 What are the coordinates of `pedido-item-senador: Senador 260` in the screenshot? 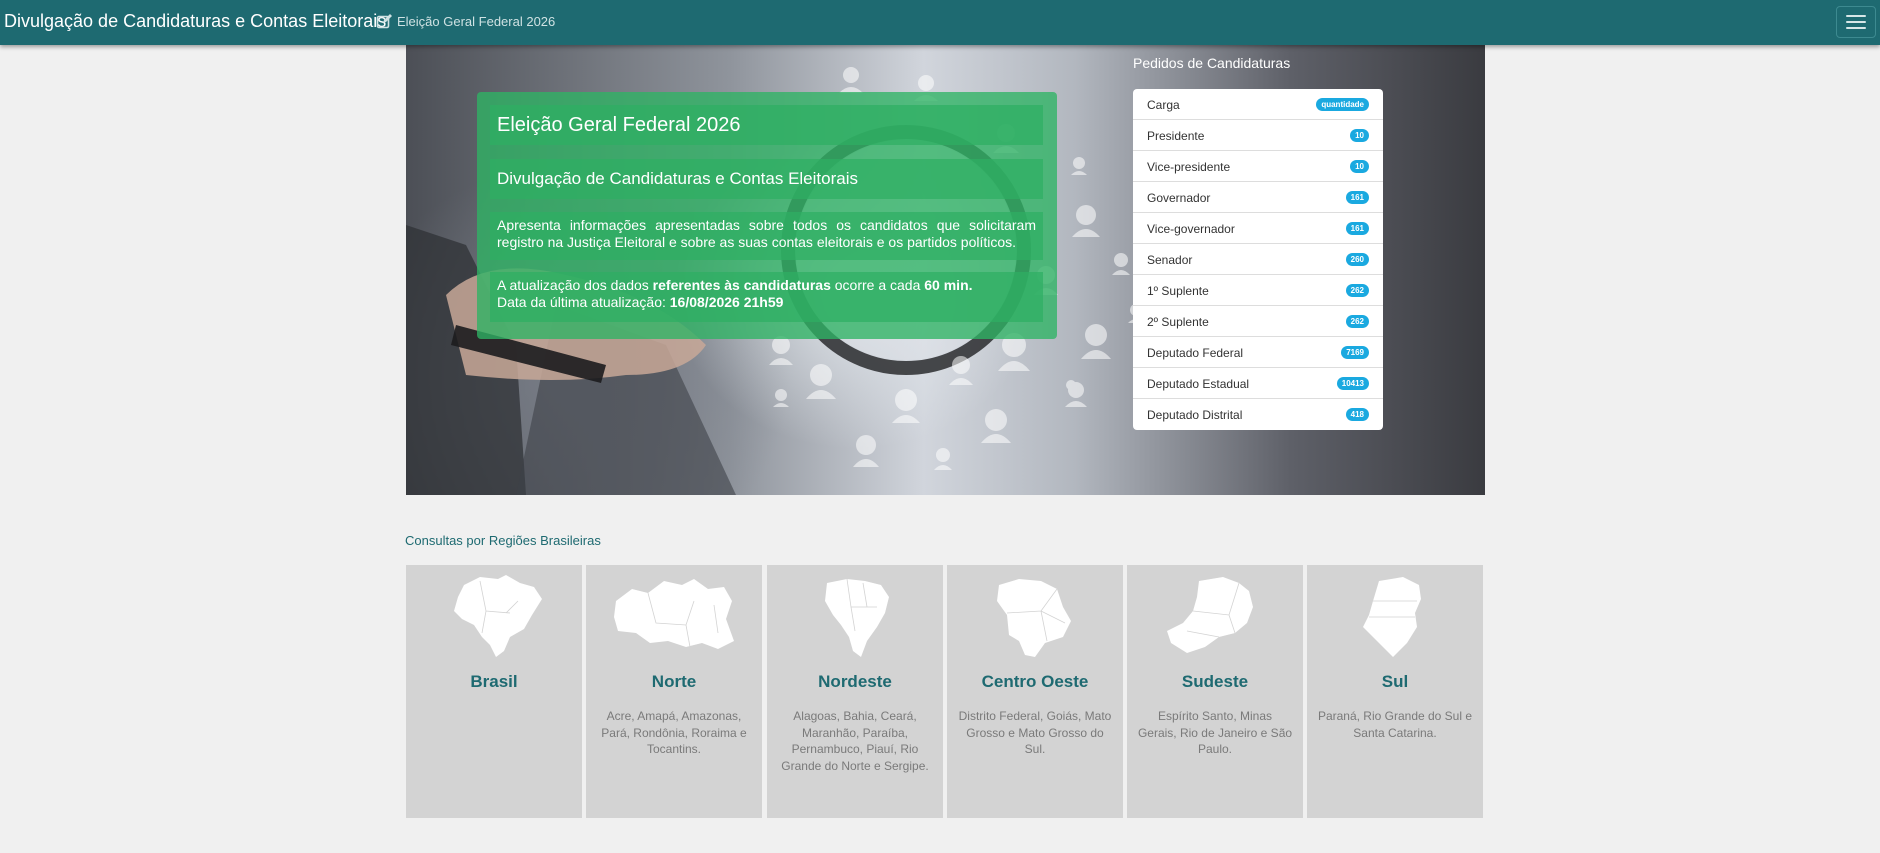 It's located at (1258, 259).